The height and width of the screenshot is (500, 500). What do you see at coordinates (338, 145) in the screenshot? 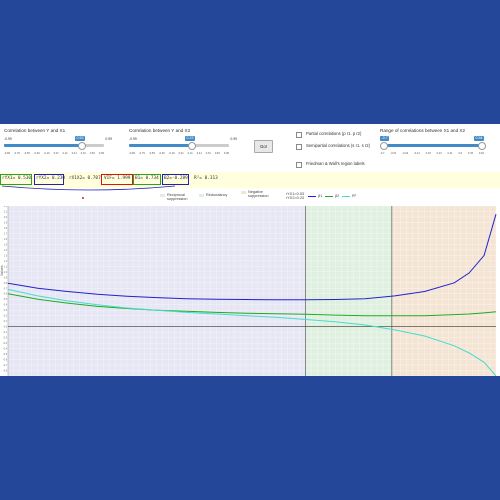
I see `option-label: Semipartial correlations (s r1. s r2)` at bounding box center [338, 145].